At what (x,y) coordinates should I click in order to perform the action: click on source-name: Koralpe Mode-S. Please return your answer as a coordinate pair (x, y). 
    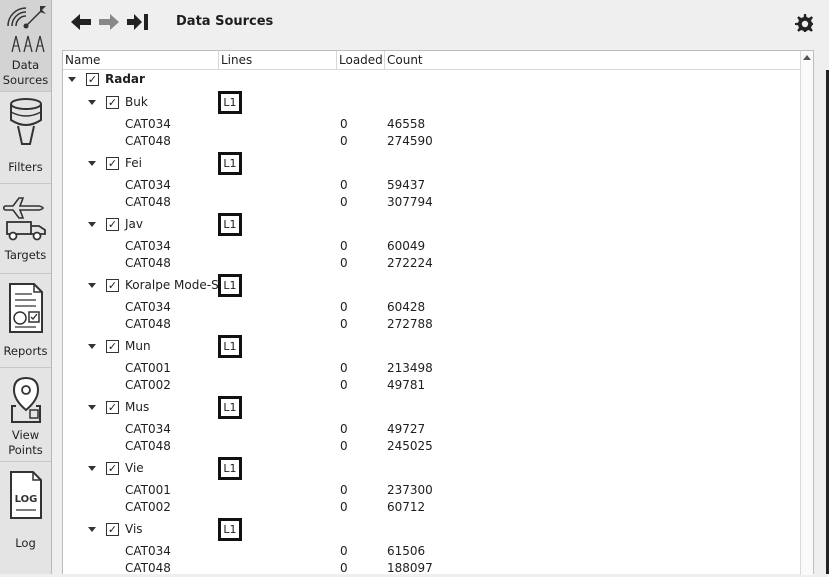
    Looking at the image, I should click on (172, 285).